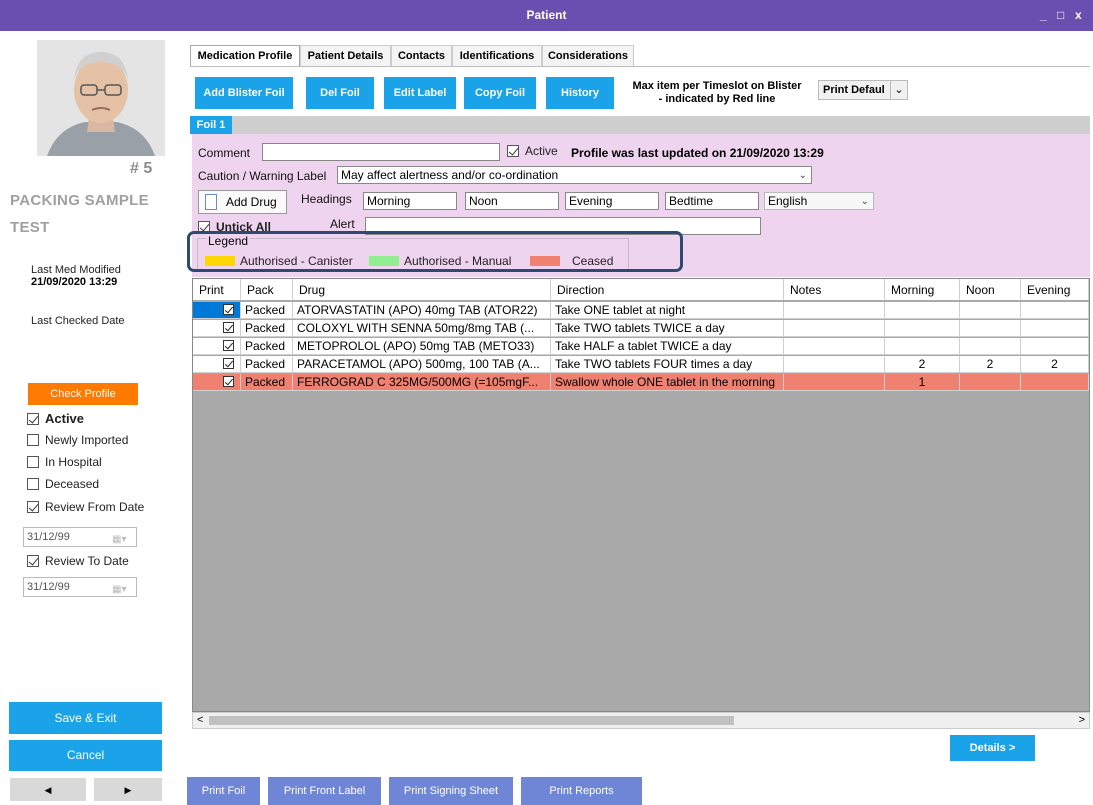 This screenshot has height=805, width=1093. I want to click on comment-input, so click(381, 152).